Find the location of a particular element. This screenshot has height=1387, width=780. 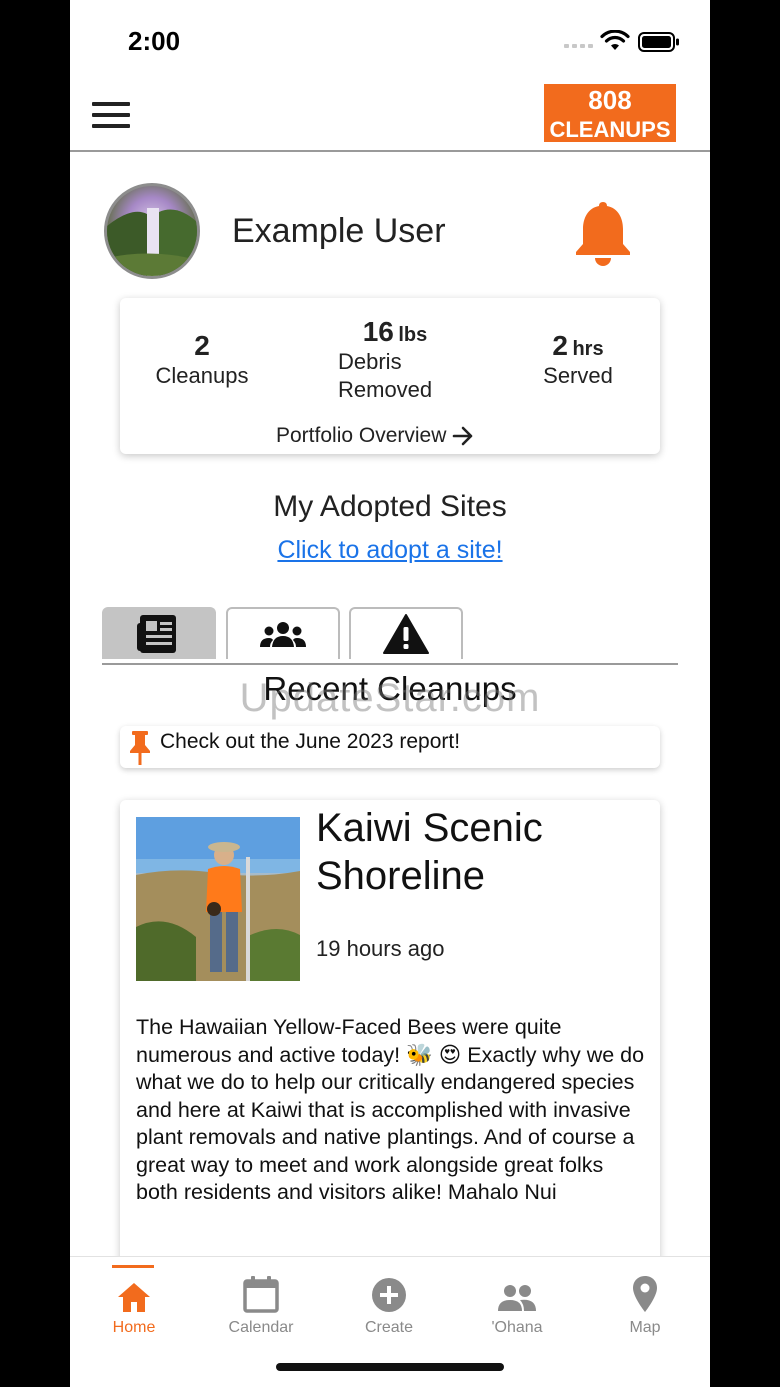

people-icon is located at coordinates (517, 1298).